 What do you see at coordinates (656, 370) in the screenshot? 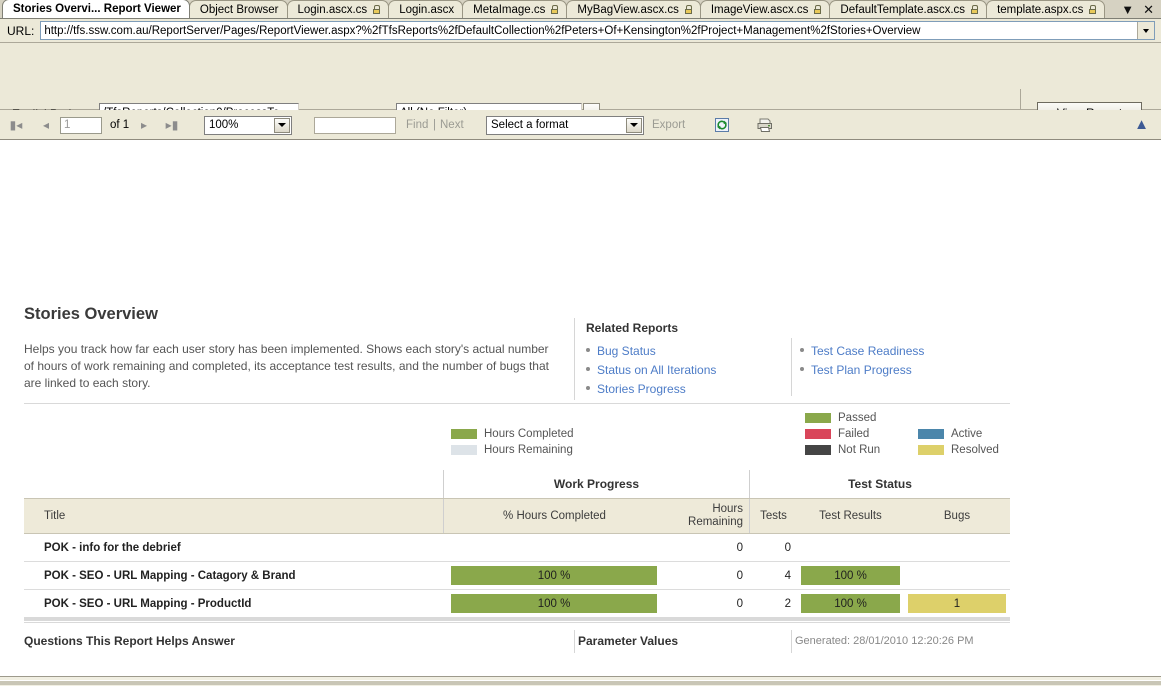
I see `link-status-on-all-iterations: Status on All Iterations` at bounding box center [656, 370].